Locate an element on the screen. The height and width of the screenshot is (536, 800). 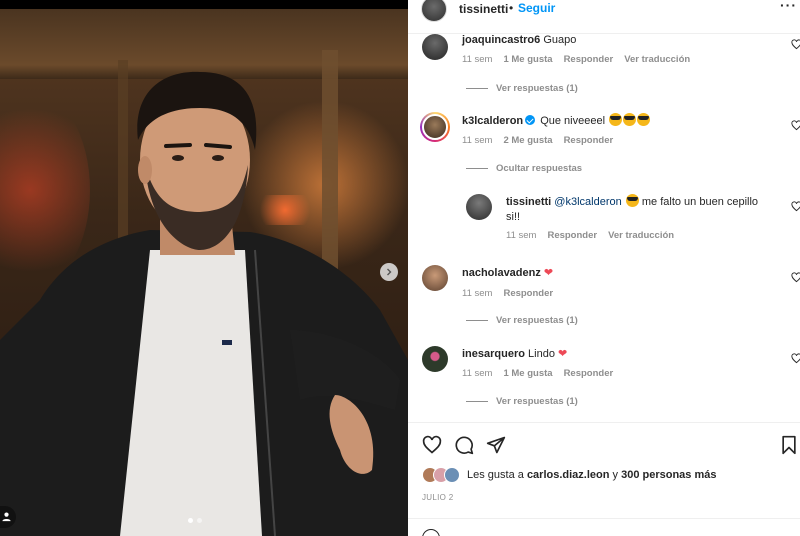
comment-body: Que niveeeel is located at coordinates (573, 121).